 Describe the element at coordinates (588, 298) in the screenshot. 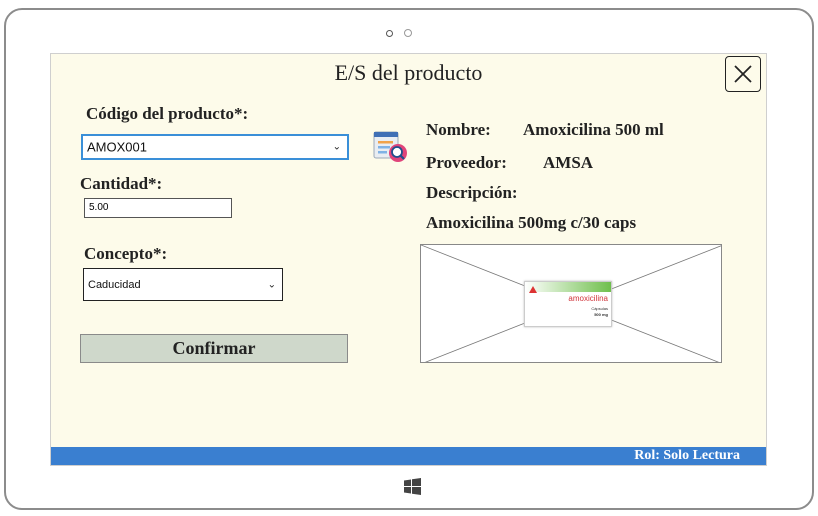

I see `medicine-brand: amoxicilina` at that location.